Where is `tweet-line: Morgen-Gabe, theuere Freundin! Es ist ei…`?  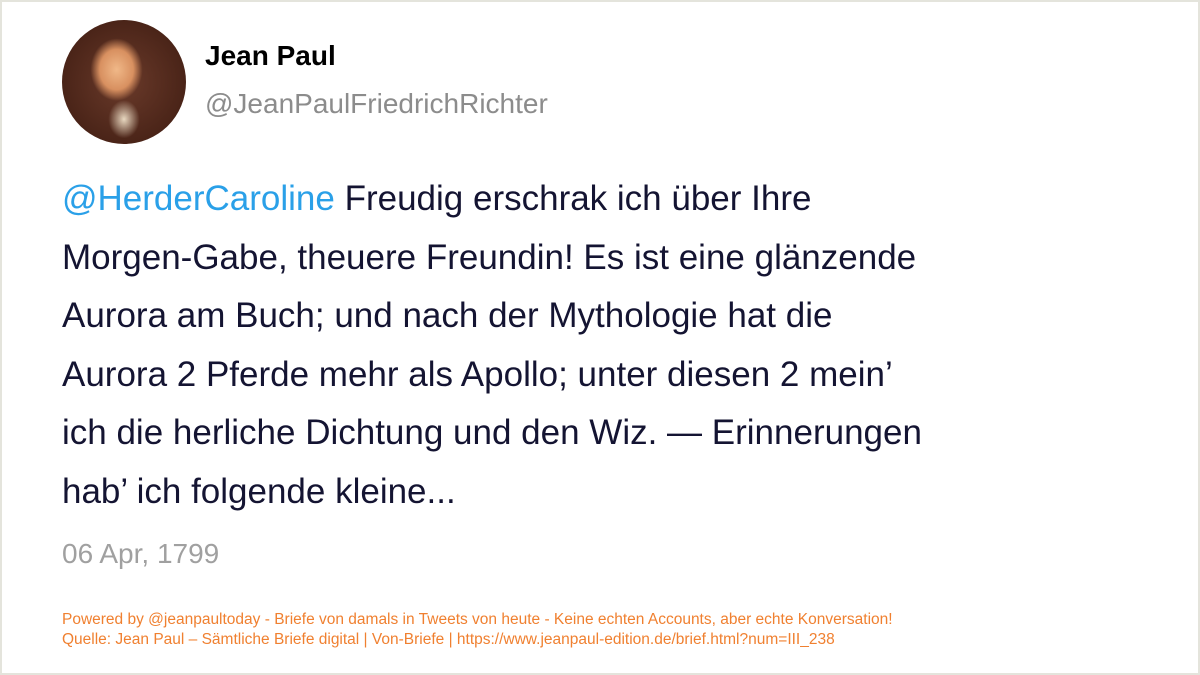 tweet-line: Morgen-Gabe, theuere Freundin! Es ist ei… is located at coordinates (489, 257).